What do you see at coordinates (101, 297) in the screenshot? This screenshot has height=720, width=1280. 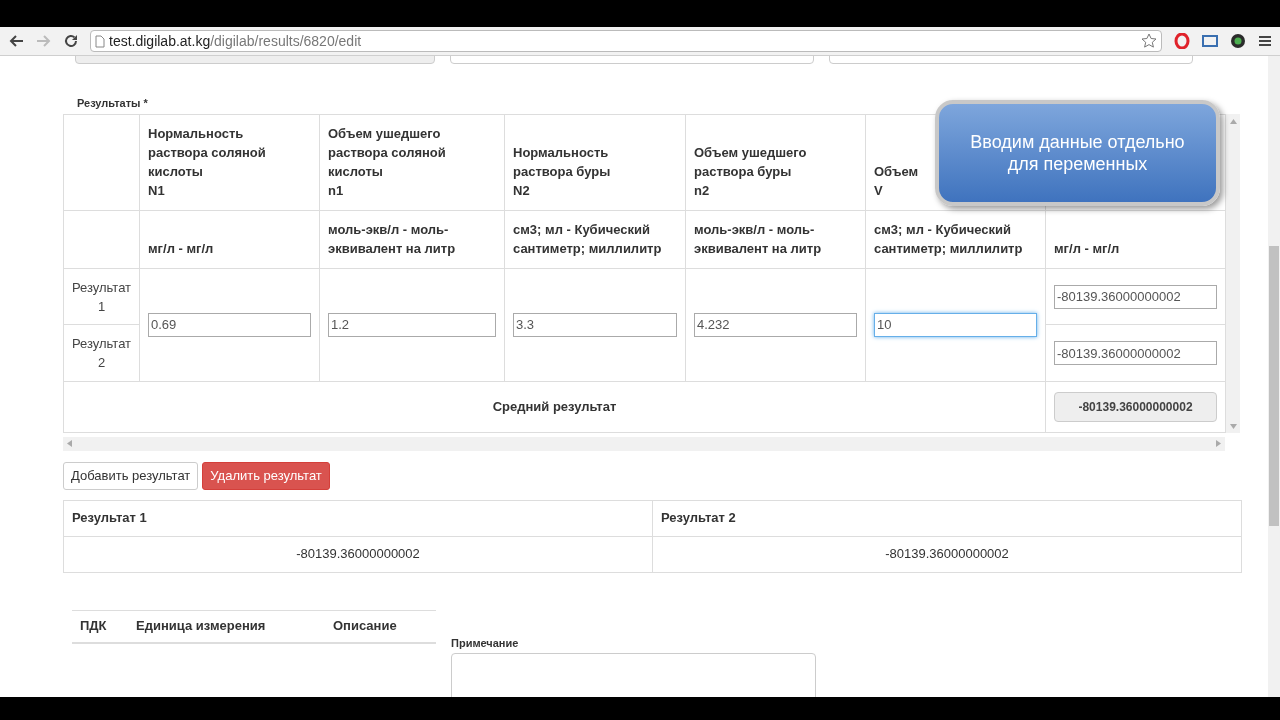 I see `row-label: Результат 1` at bounding box center [101, 297].